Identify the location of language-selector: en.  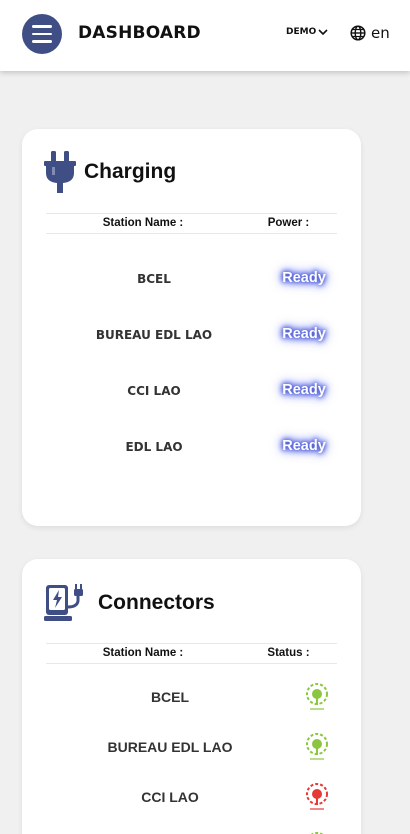
(370, 33).